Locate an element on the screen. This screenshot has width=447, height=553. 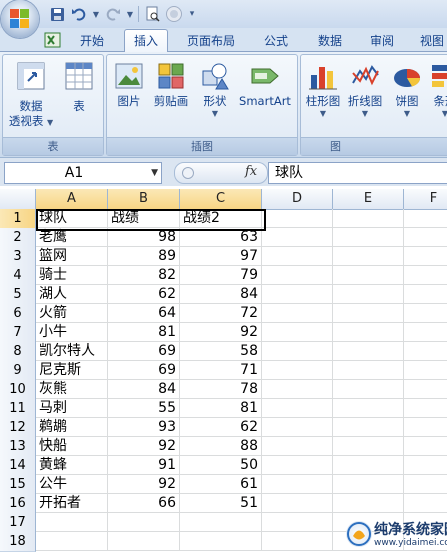
cell-a18 is located at coordinates (72, 541).